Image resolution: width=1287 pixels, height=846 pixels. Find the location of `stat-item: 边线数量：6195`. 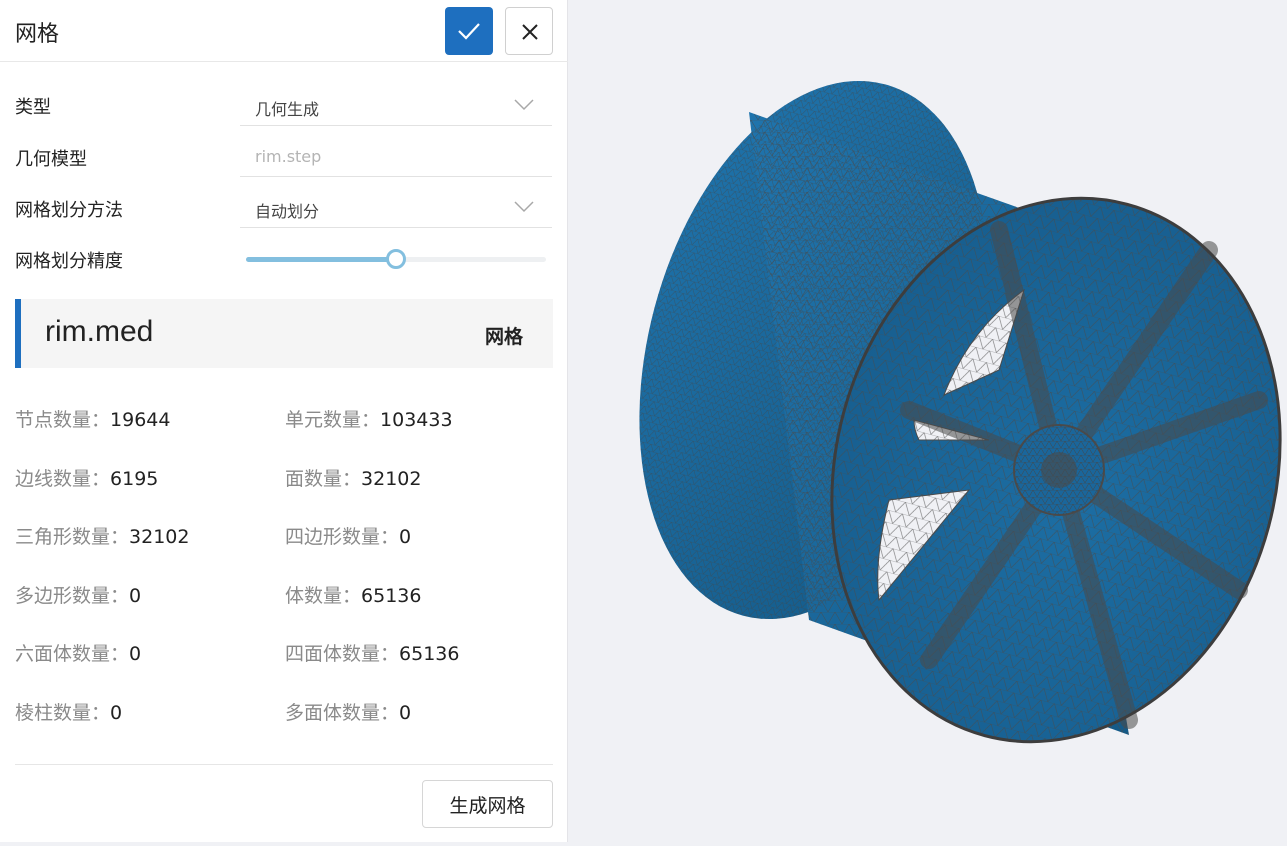

stat-item: 边线数量：6195 is located at coordinates (86, 477).